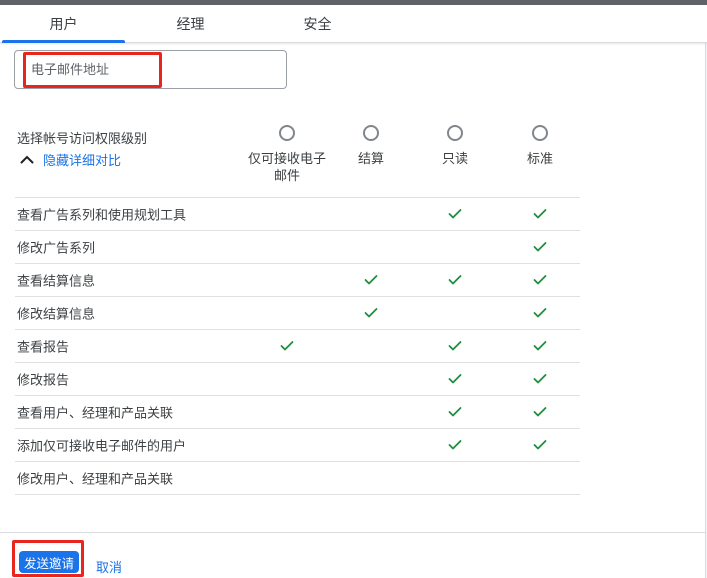  I want to click on permission-row: 查看结算信息, so click(297, 280).